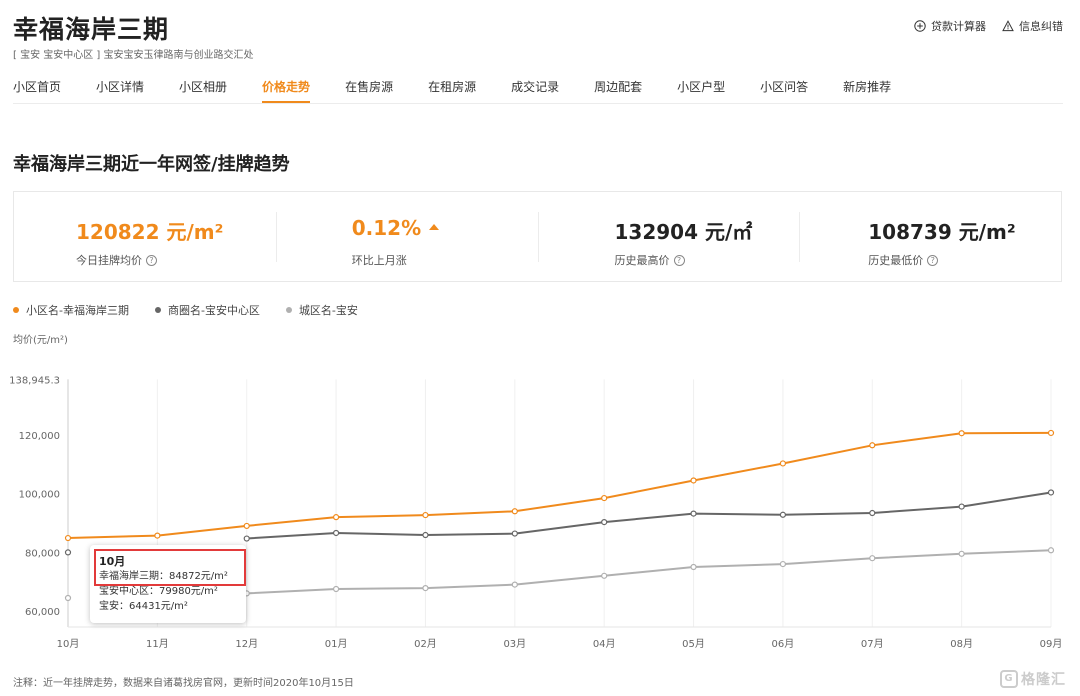 Image resolution: width=1080 pixels, height=696 pixels. Describe the element at coordinates (379, 260) in the screenshot. I see `stat-mom-change-label: 环比上月涨` at that location.